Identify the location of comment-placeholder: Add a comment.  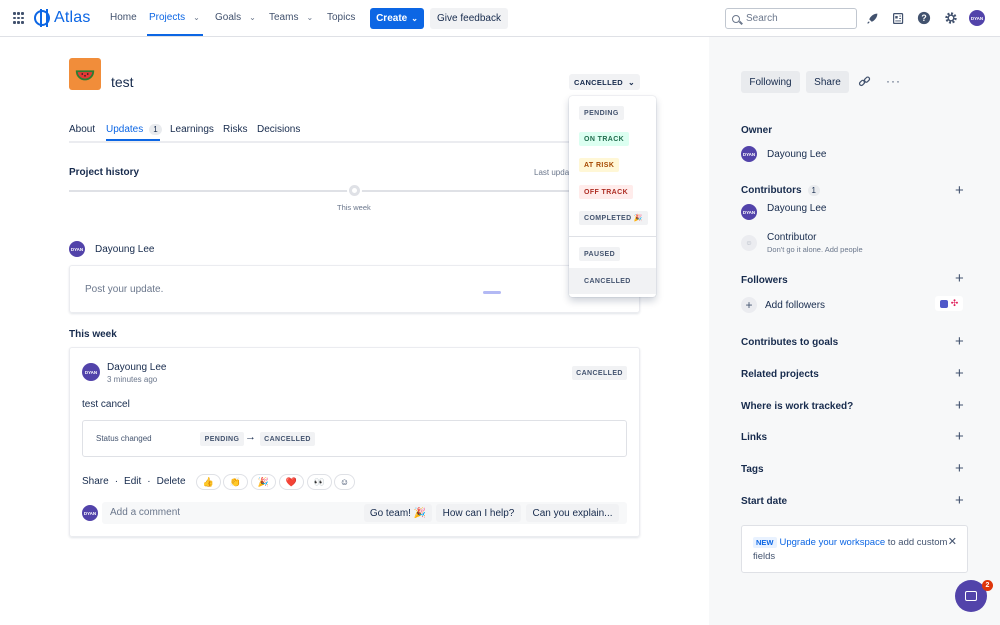
(145, 512).